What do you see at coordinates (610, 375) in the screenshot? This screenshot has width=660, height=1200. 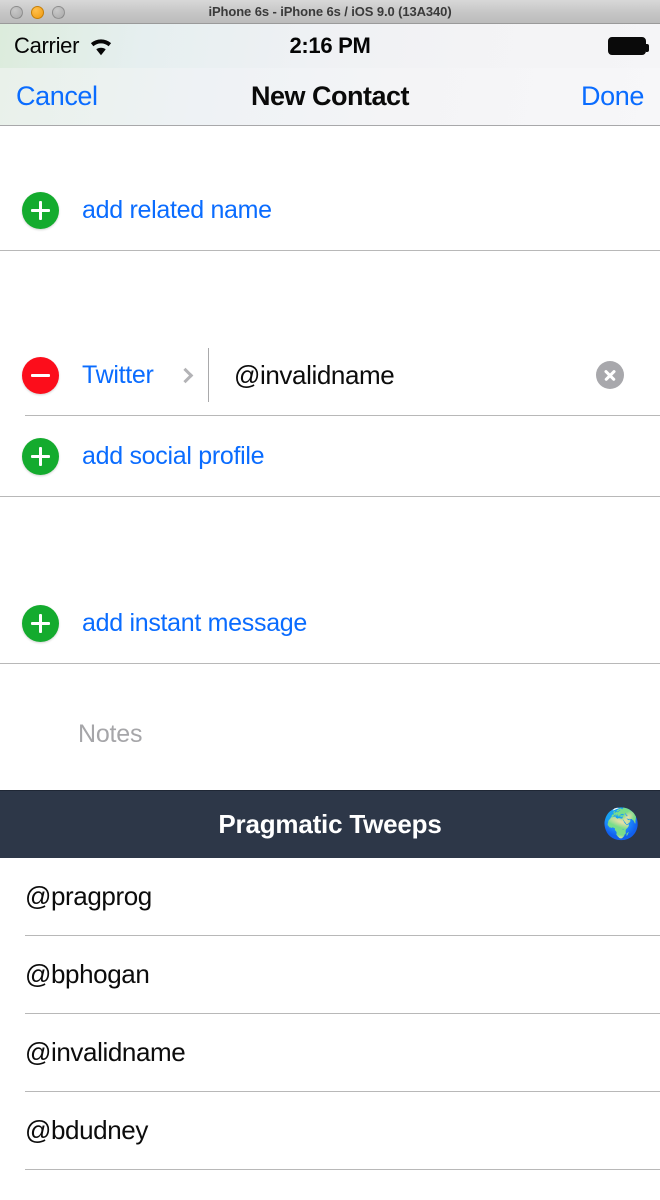 I see `clear-circle-icon` at bounding box center [610, 375].